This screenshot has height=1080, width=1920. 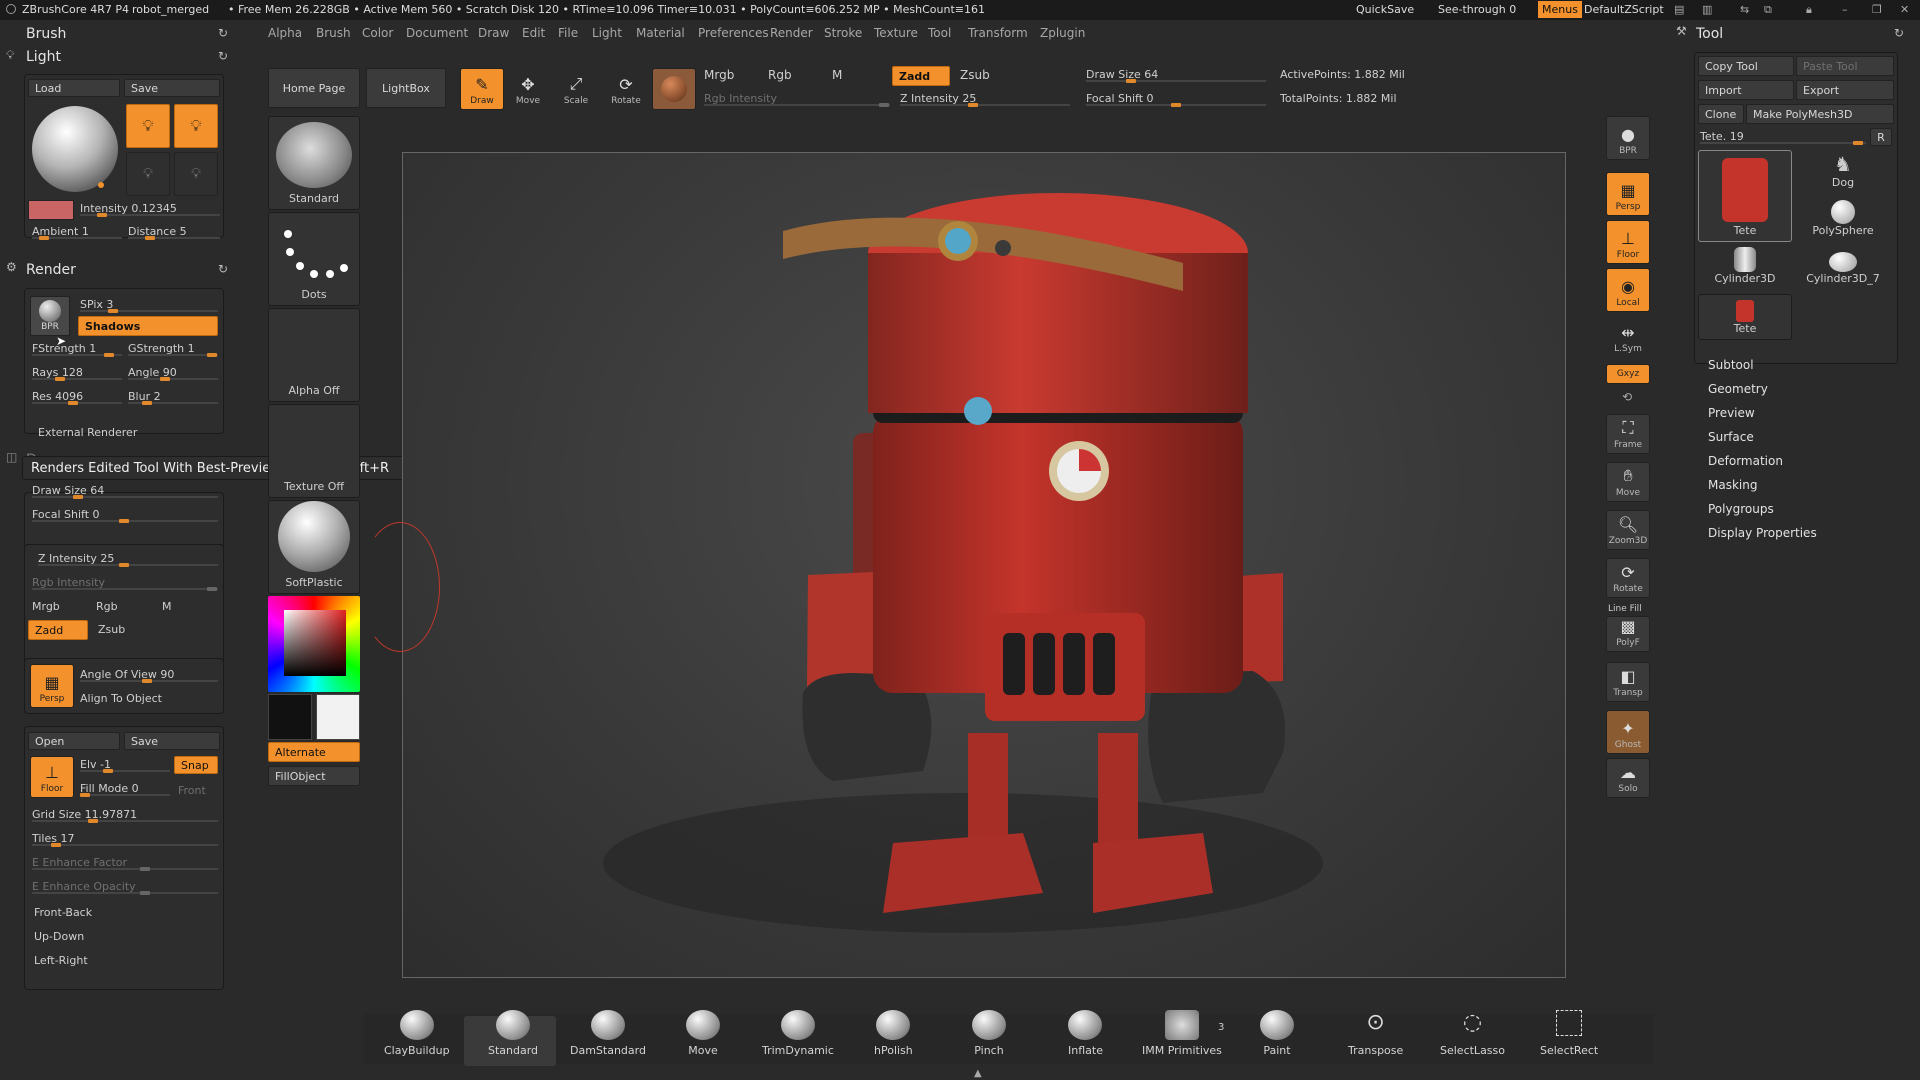 What do you see at coordinates (338, 717) in the screenshot?
I see `secondary-color-swatch` at bounding box center [338, 717].